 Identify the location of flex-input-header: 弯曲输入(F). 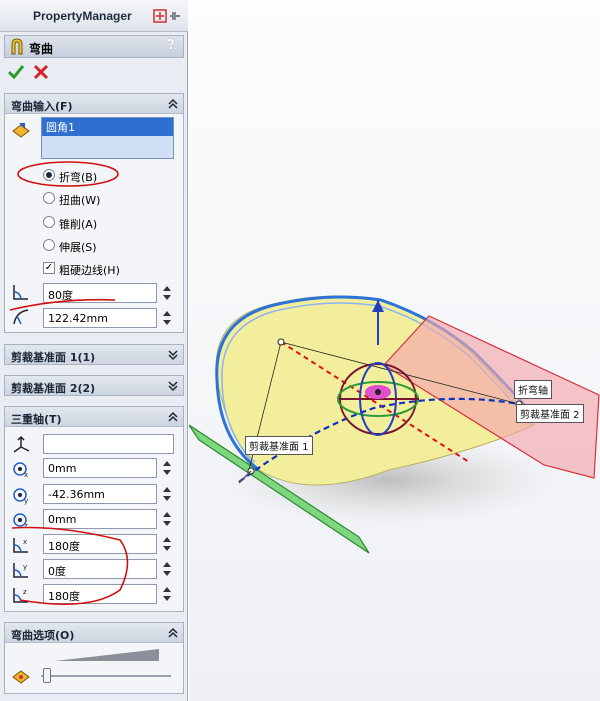
(94, 104).